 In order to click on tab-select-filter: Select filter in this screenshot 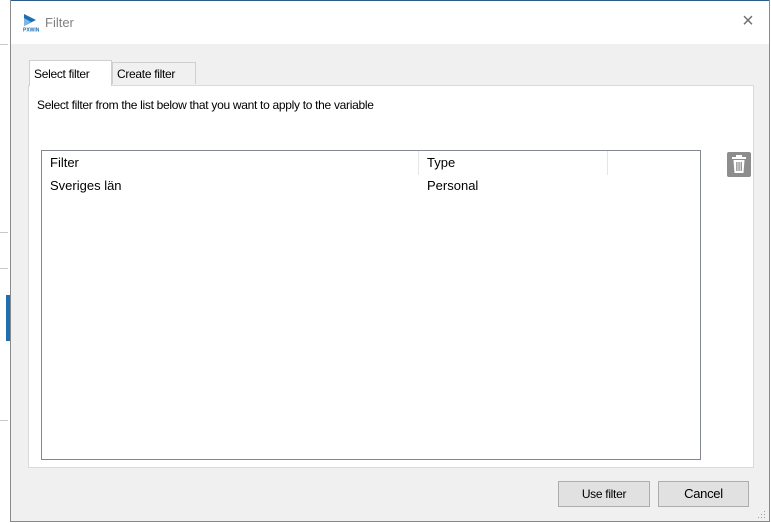, I will do `click(70, 73)`.